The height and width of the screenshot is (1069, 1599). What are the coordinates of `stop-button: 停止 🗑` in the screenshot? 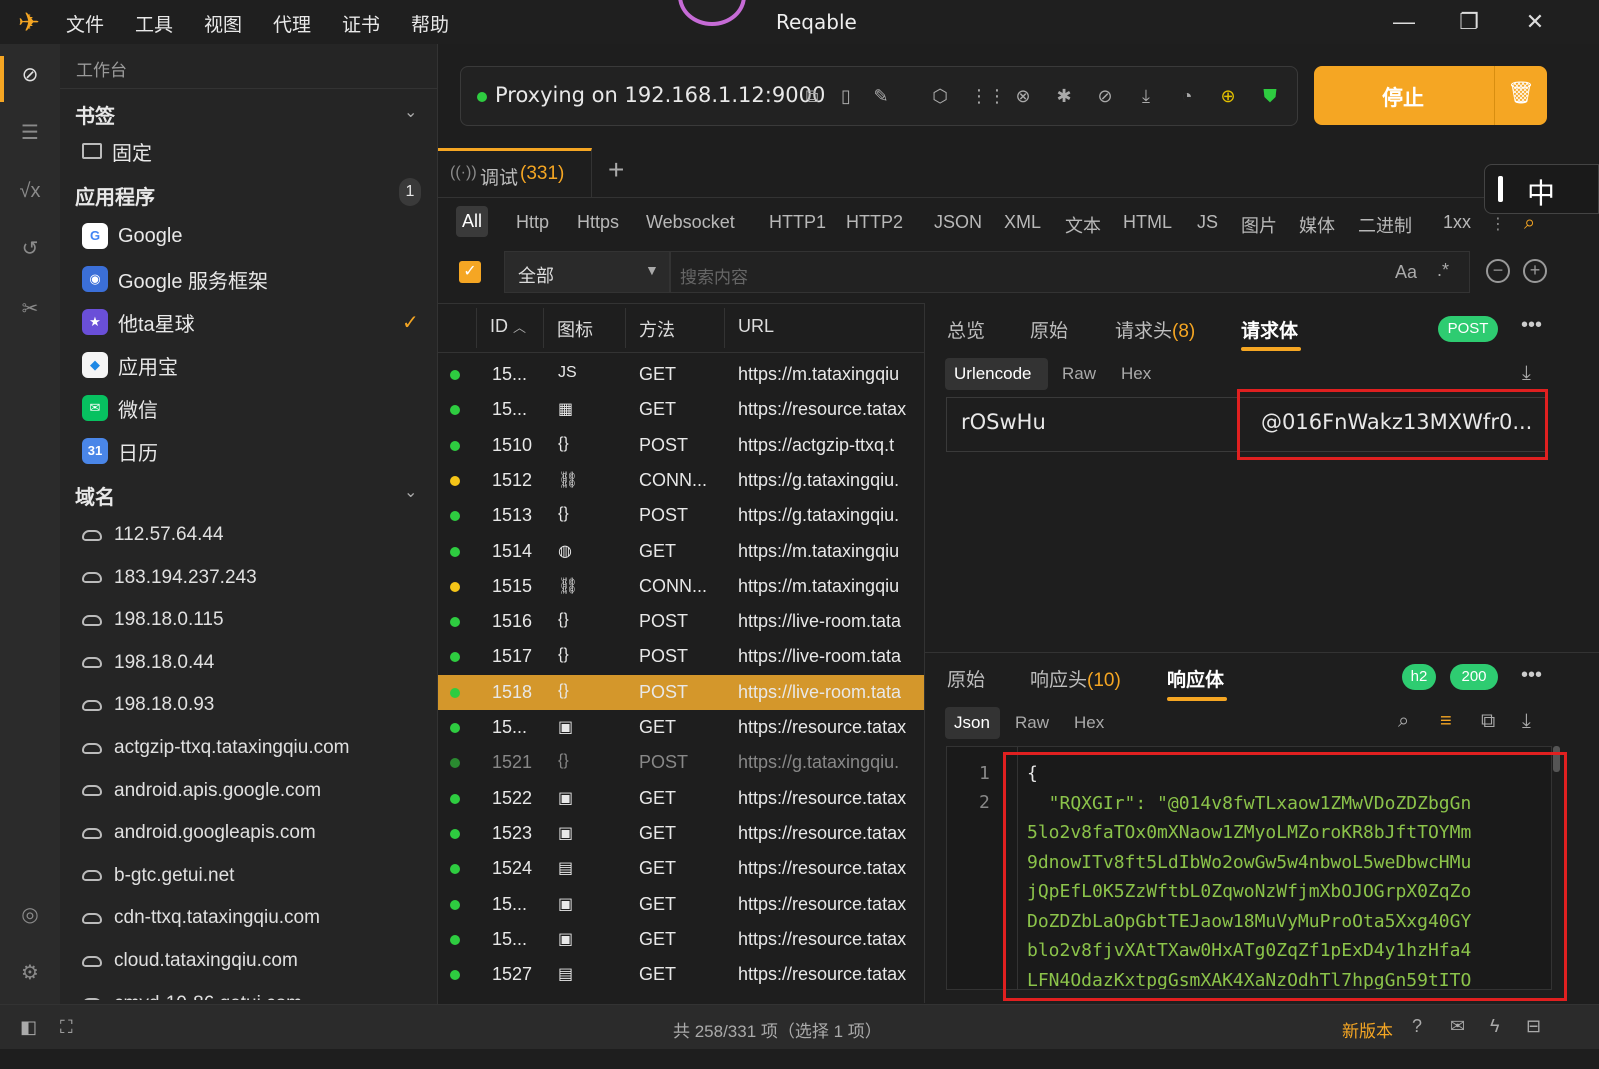 It's located at (1430, 95).